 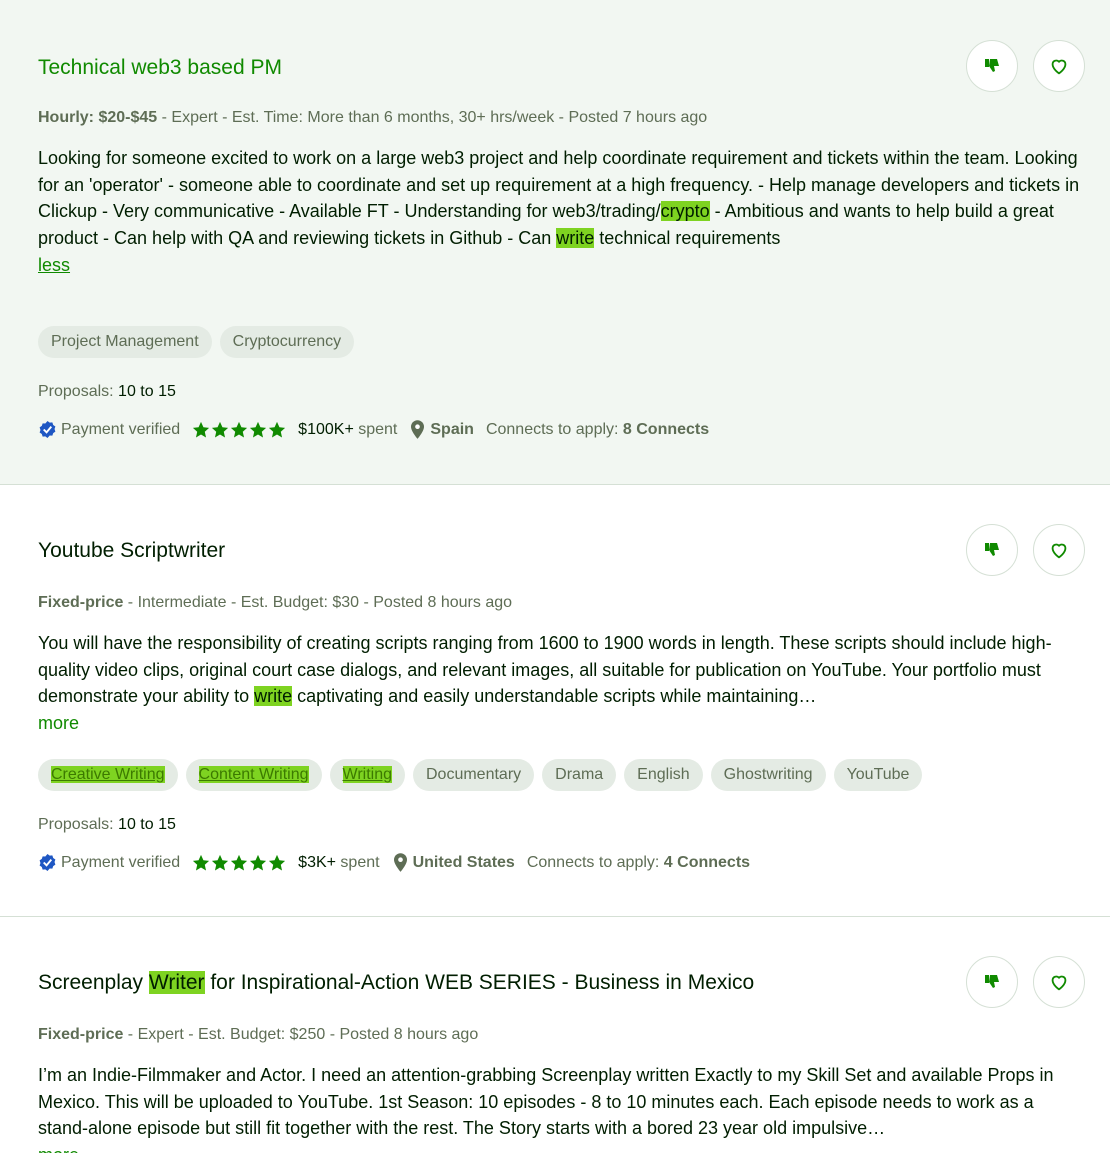 I want to click on client-location: Spain, so click(x=442, y=429).